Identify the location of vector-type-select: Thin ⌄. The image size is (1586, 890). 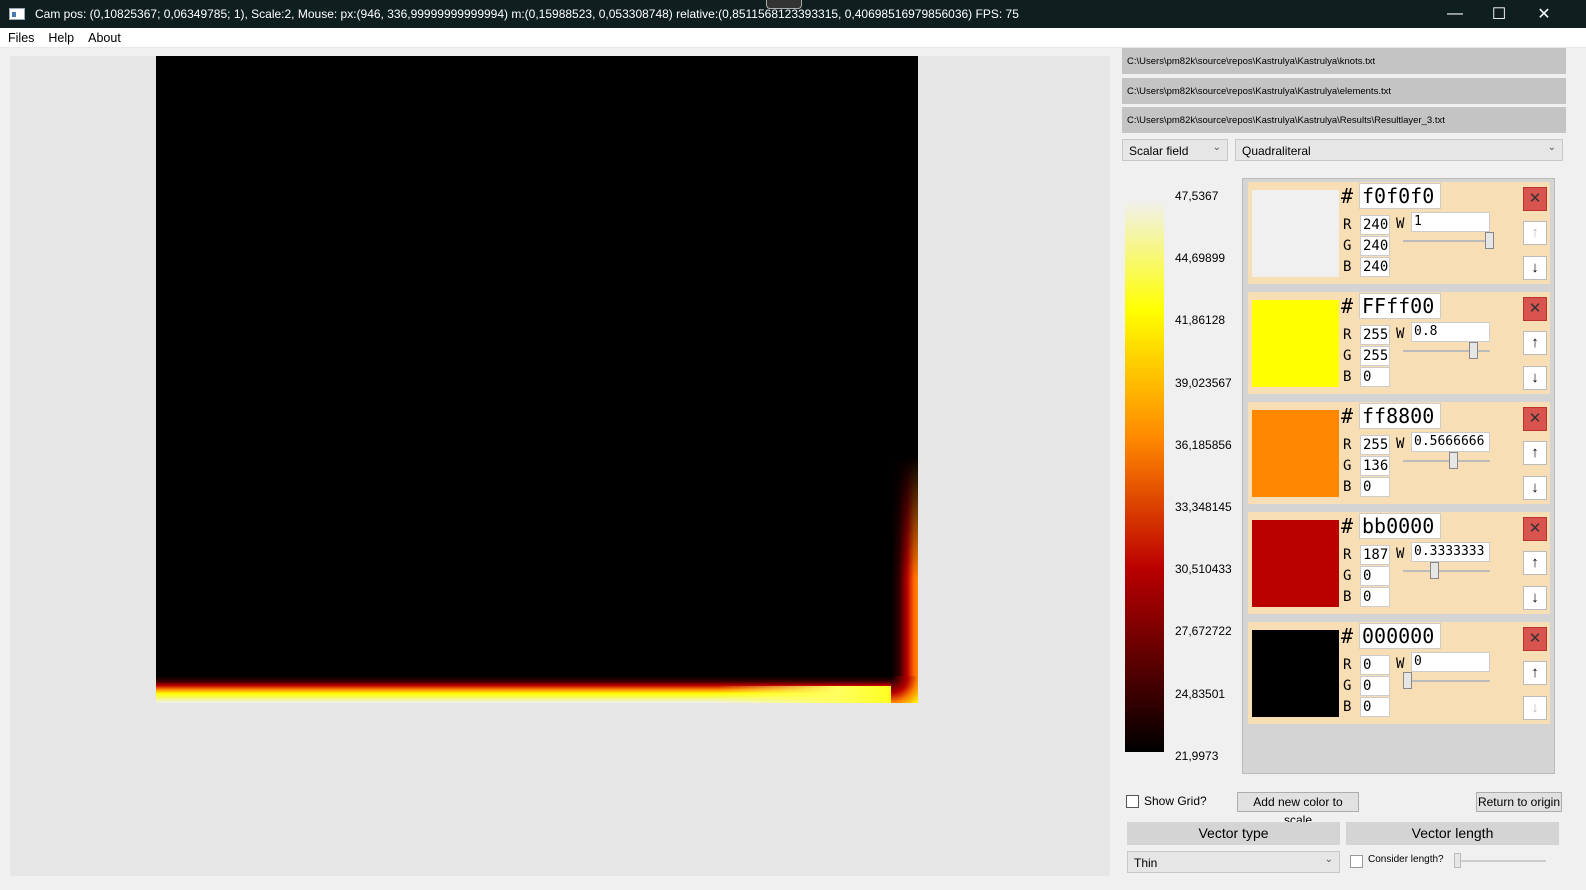
(1233, 862).